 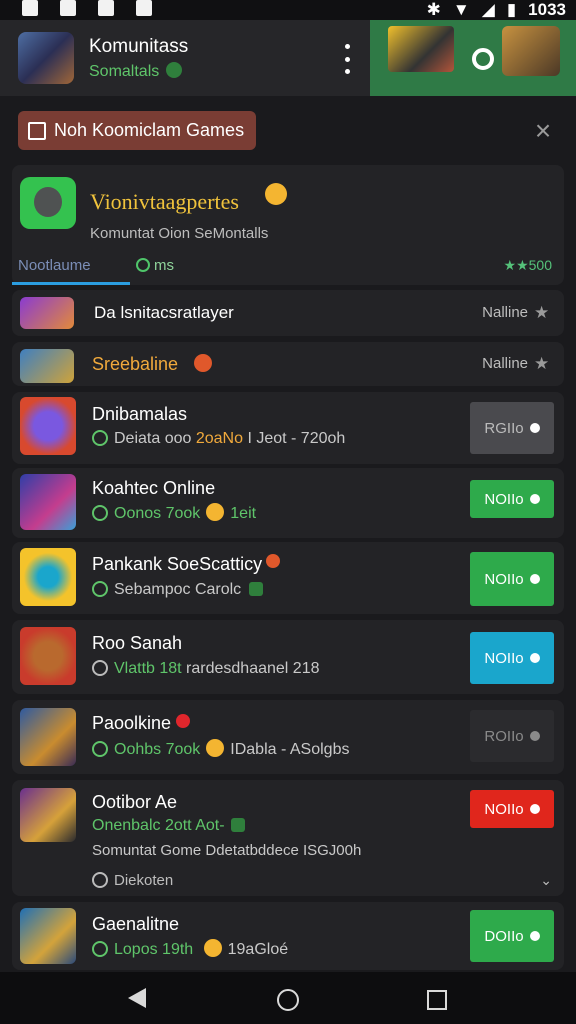 What do you see at coordinates (258, 949) in the screenshot?
I see `meta-text: 19aGloé` at bounding box center [258, 949].